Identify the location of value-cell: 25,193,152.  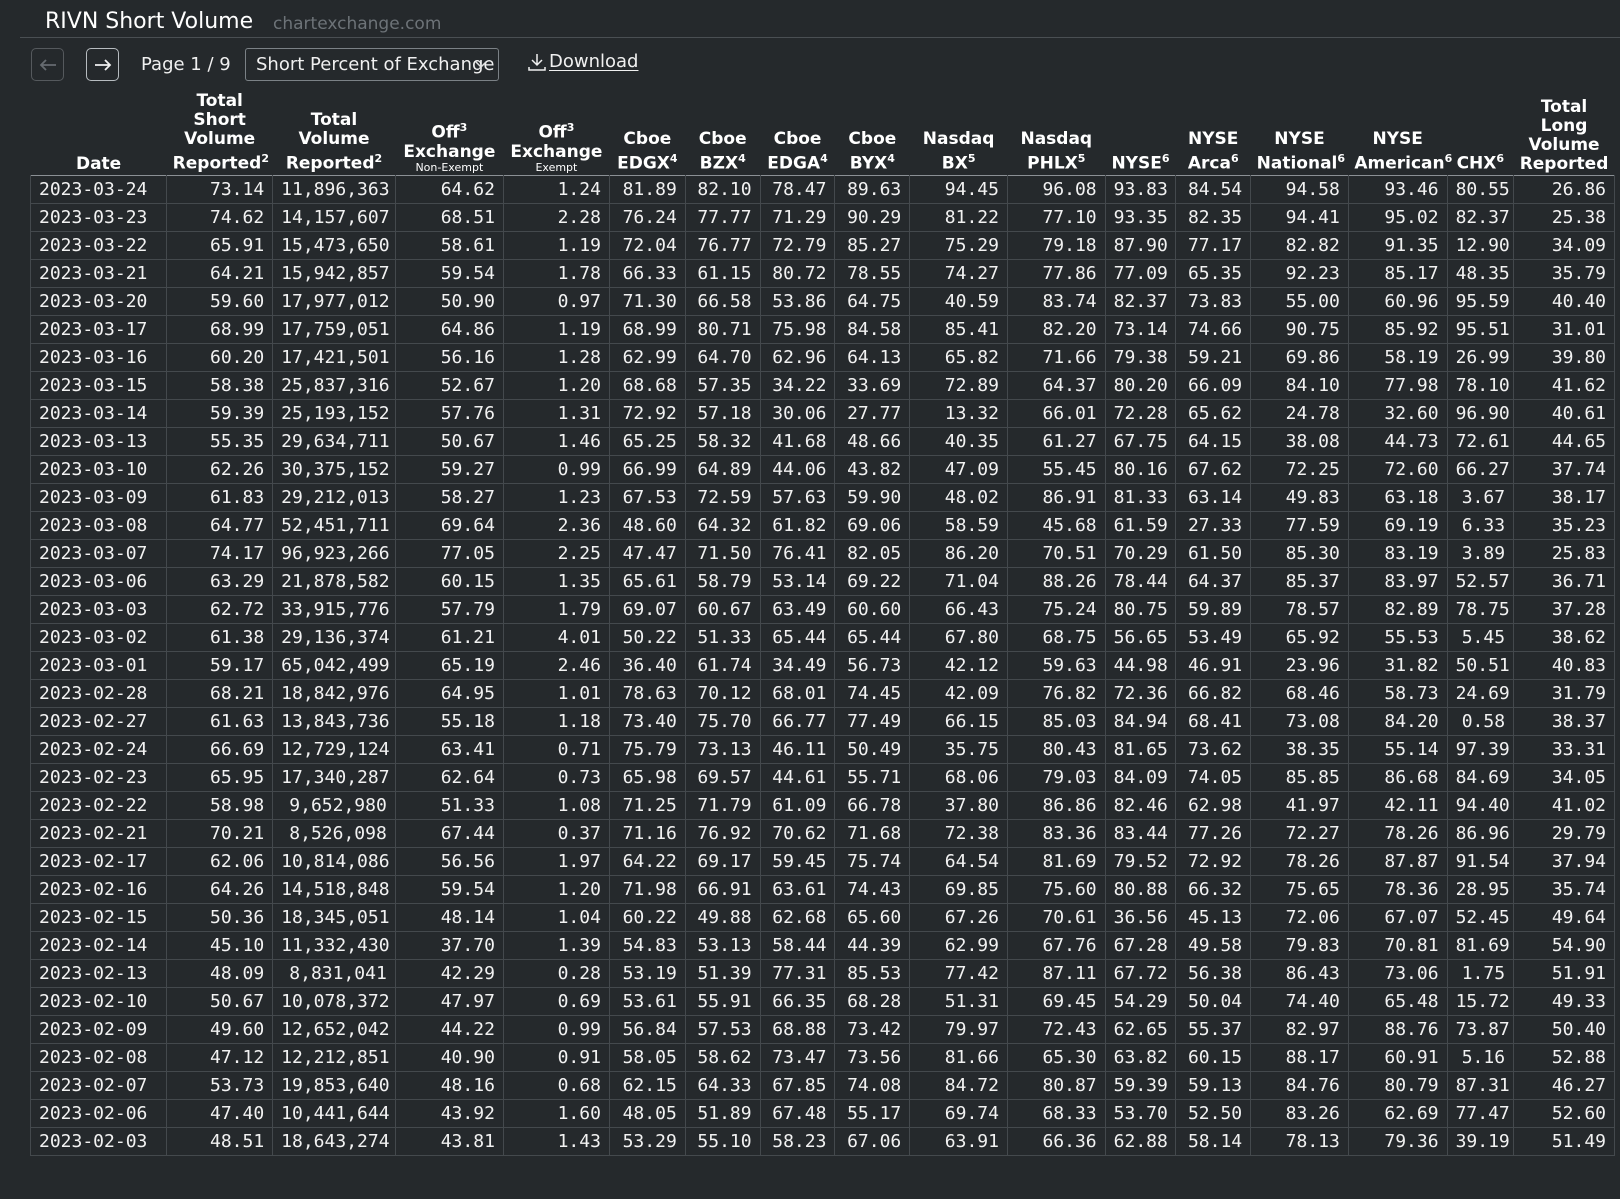
(334, 413).